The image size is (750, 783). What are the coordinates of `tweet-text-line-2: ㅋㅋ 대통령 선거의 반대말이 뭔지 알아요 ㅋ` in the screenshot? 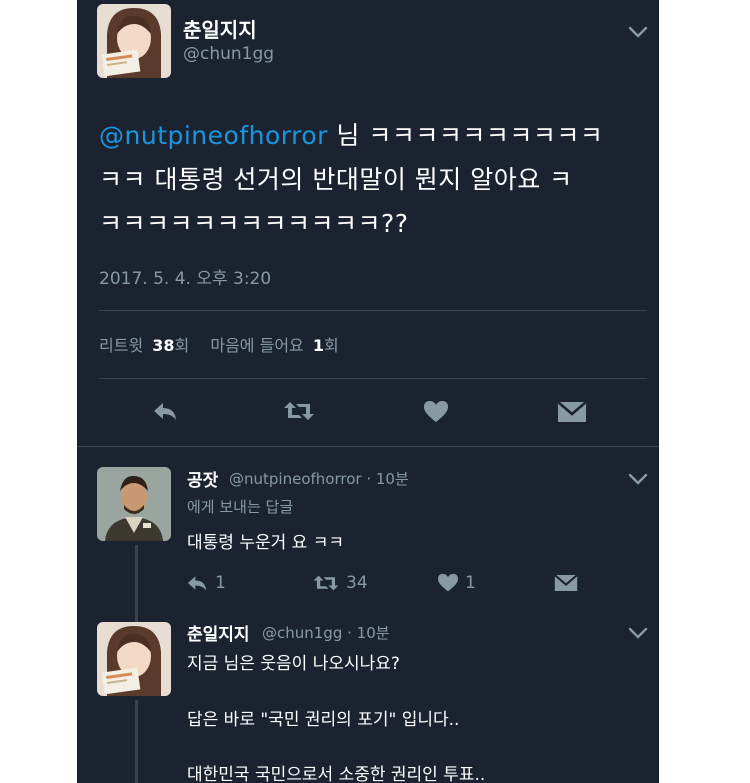 It's located at (336, 179).